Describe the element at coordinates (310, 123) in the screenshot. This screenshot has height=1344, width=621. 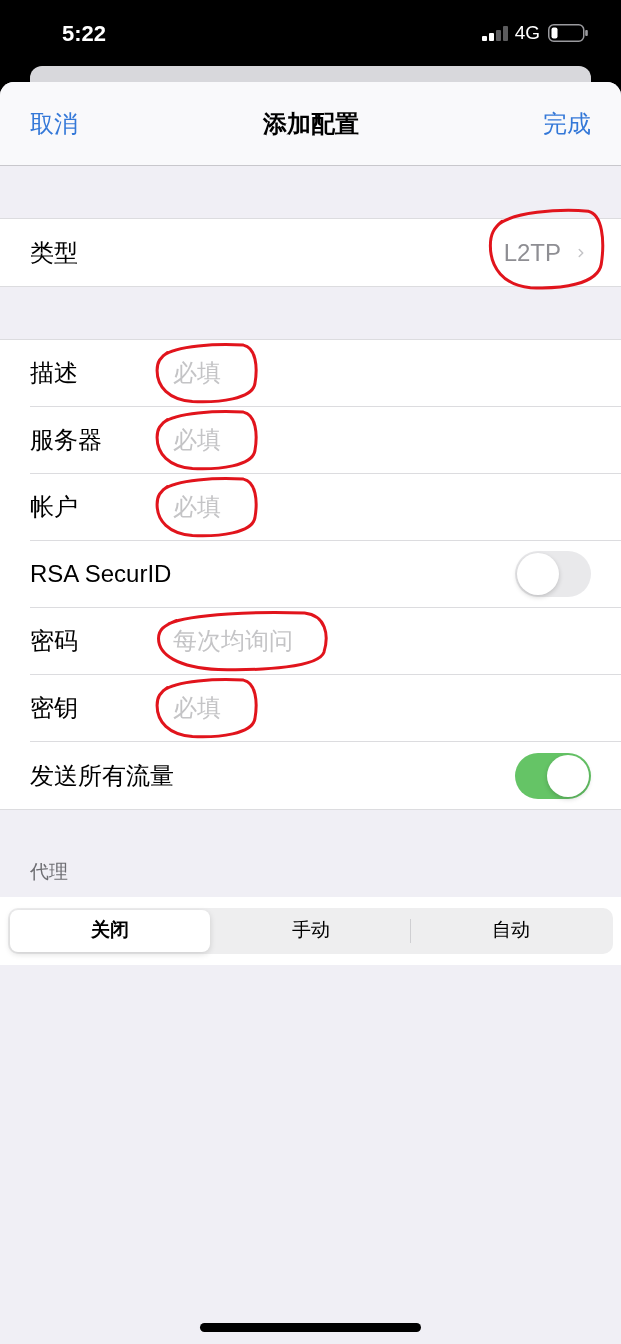
I see `sheet-title: 添加配置` at that location.